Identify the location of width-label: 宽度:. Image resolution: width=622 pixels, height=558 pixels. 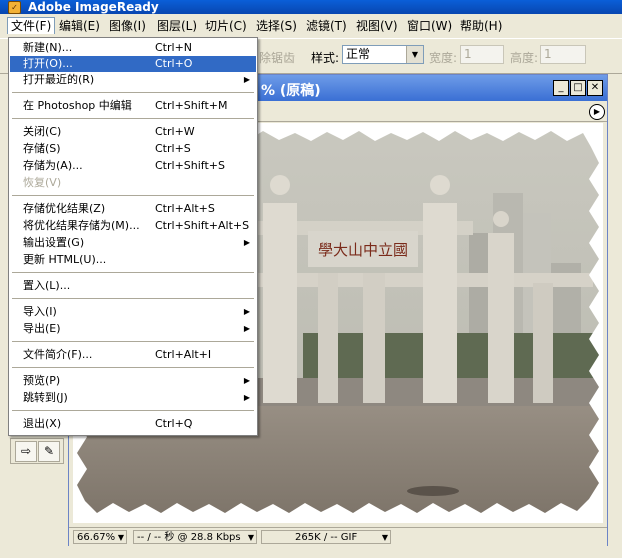
(443, 58).